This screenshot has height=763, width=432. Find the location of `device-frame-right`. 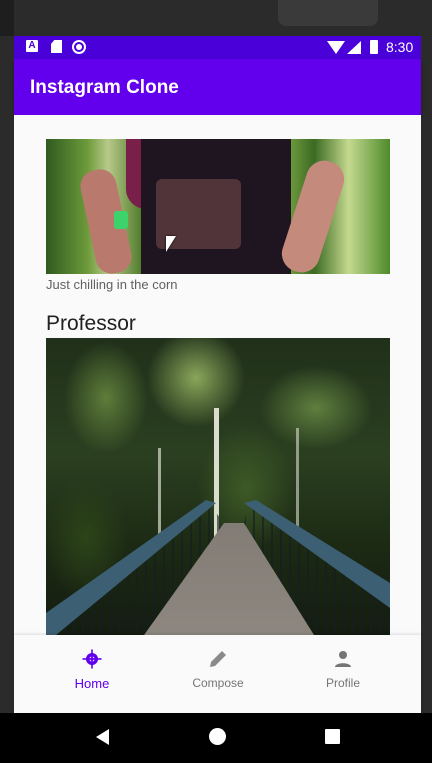

device-frame-right is located at coordinates (426, 374).